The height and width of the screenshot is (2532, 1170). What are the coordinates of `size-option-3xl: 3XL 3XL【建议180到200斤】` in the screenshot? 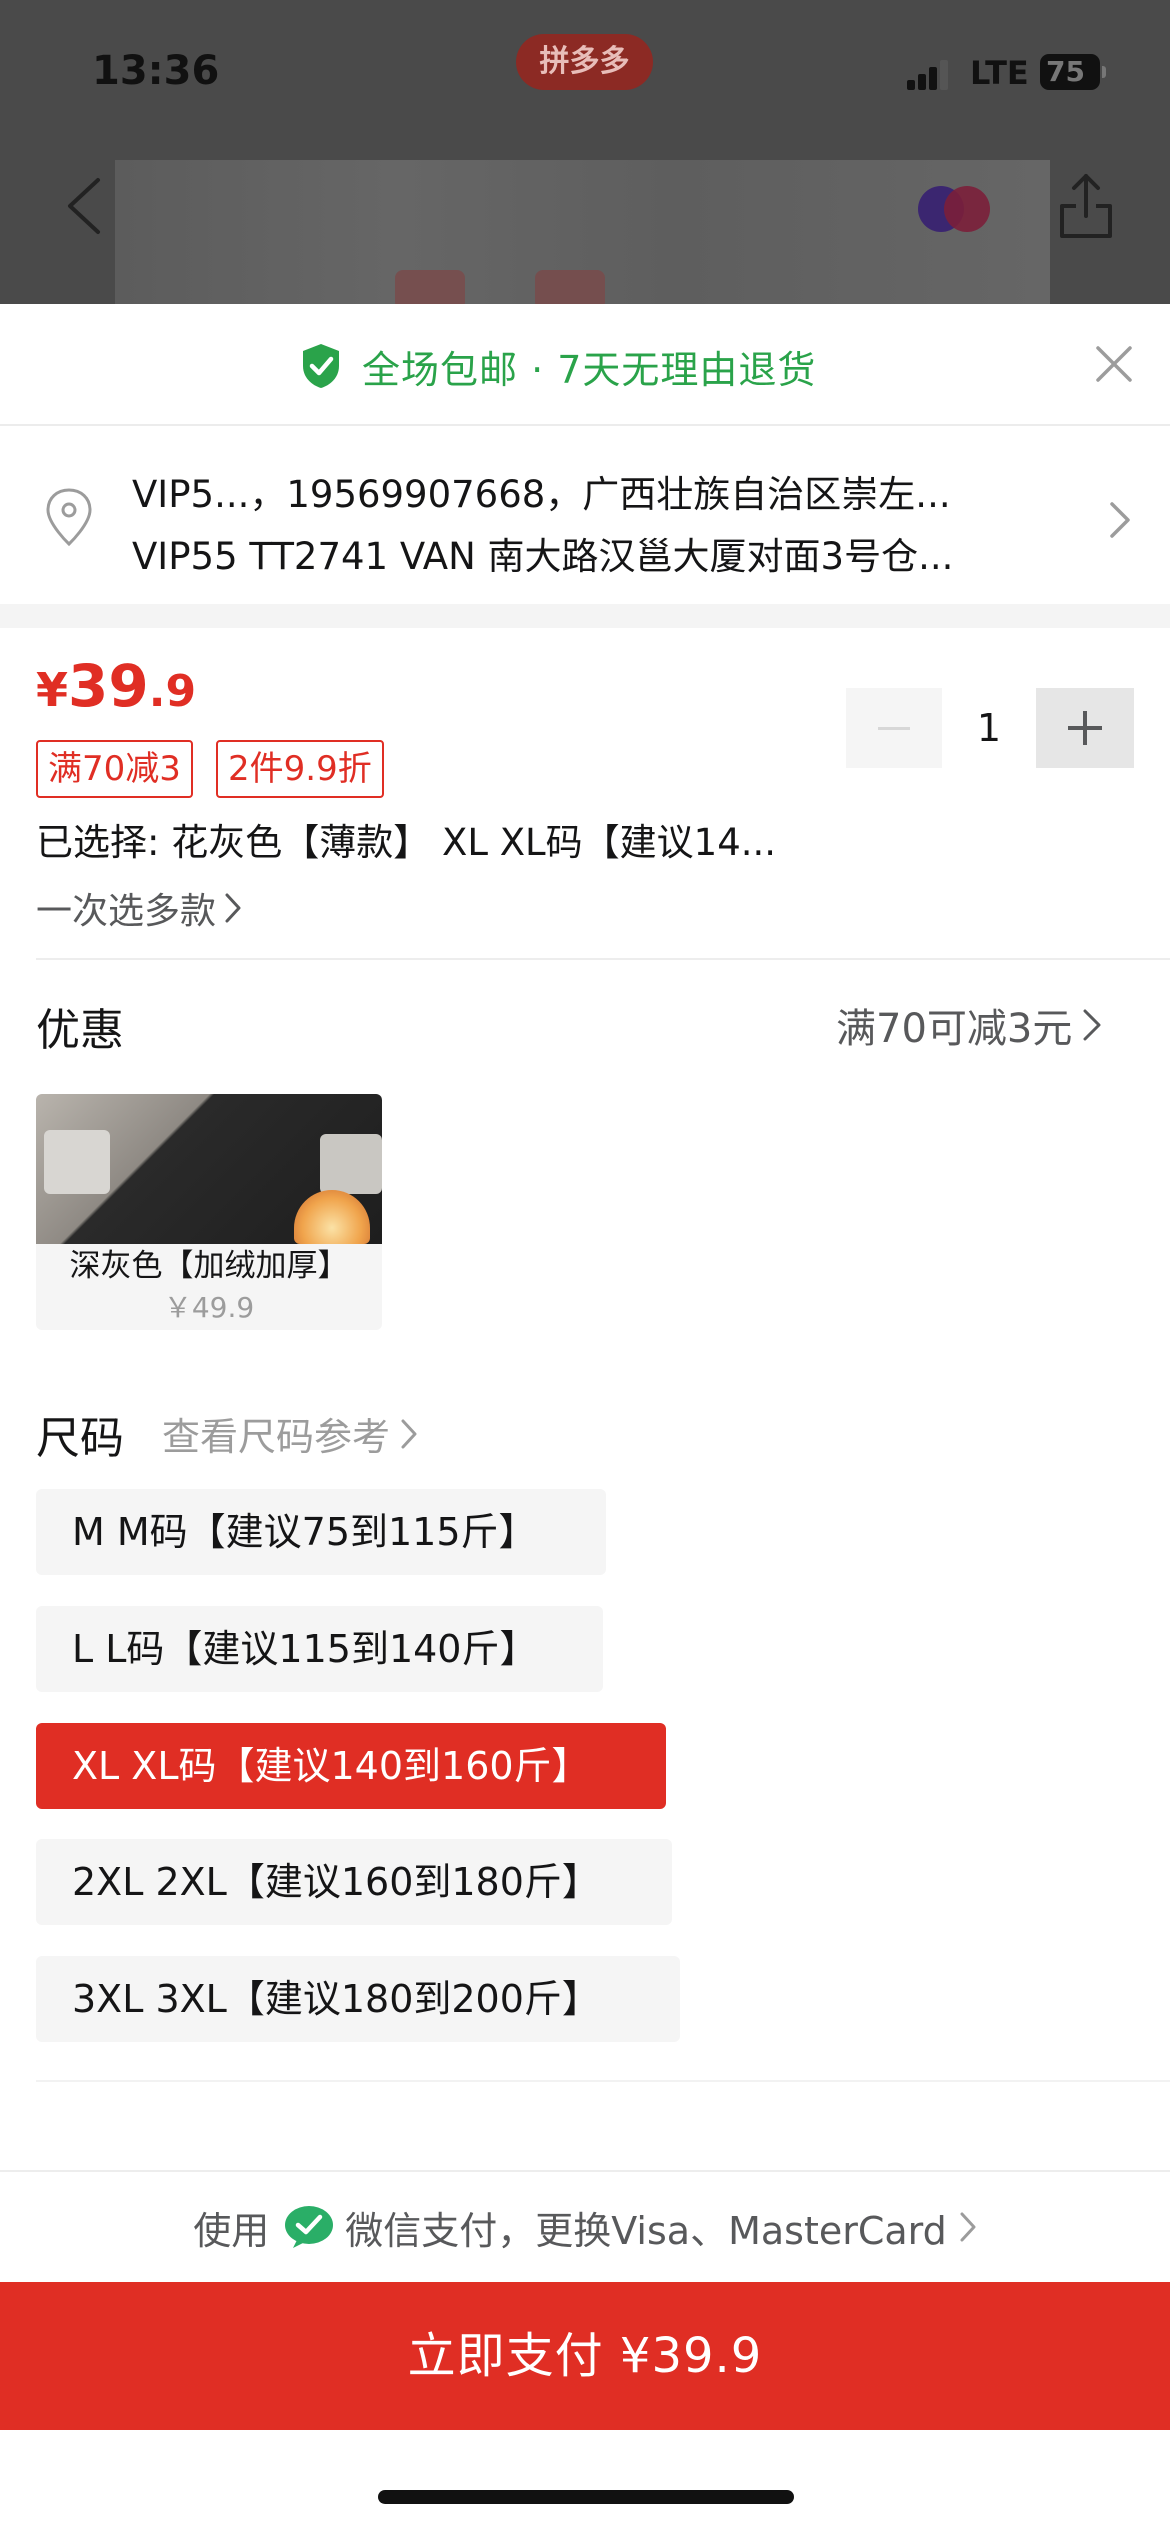 It's located at (358, 1999).